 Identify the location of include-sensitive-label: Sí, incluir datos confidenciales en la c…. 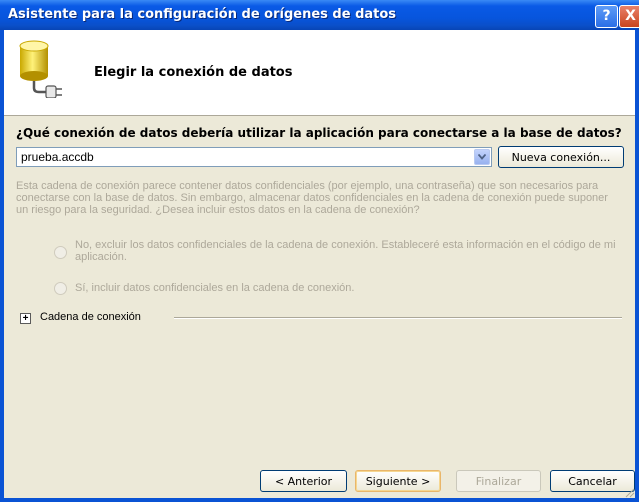
(215, 288).